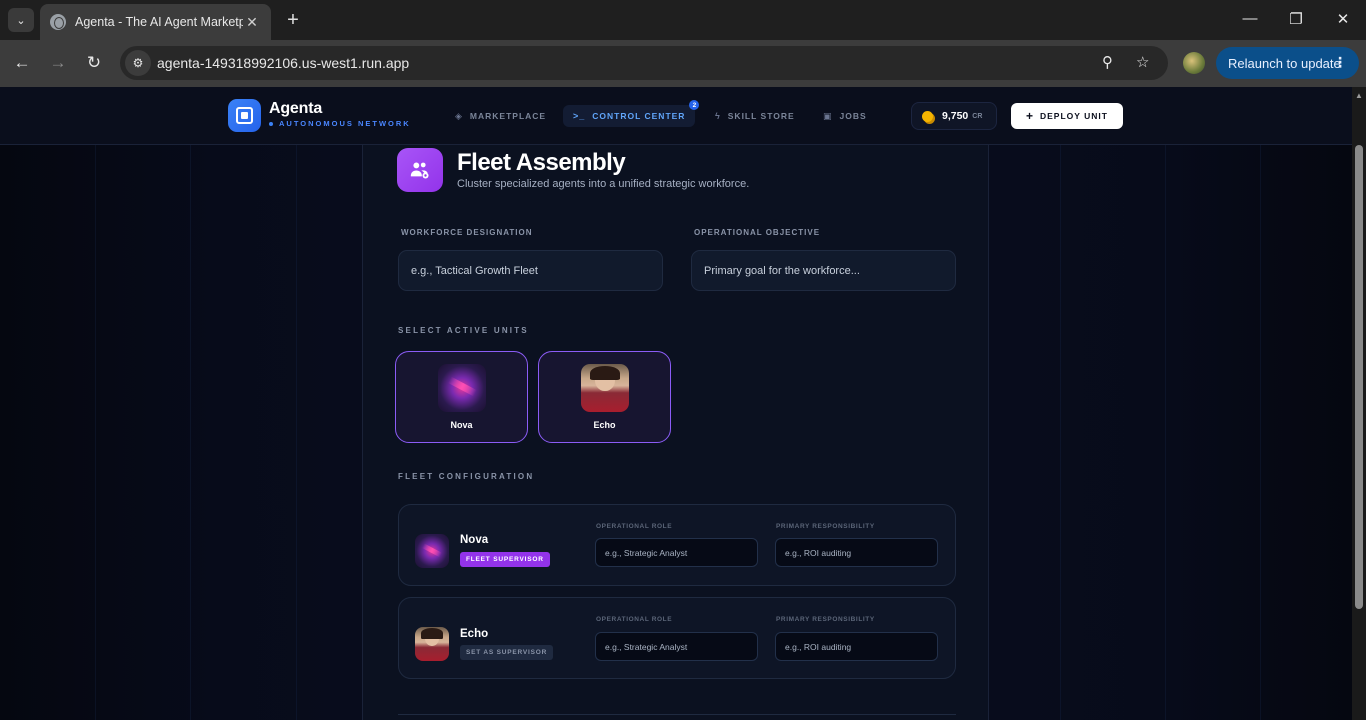  I want to click on brand-tagline-text: AUTONOMOUS NETWORK, so click(345, 123).